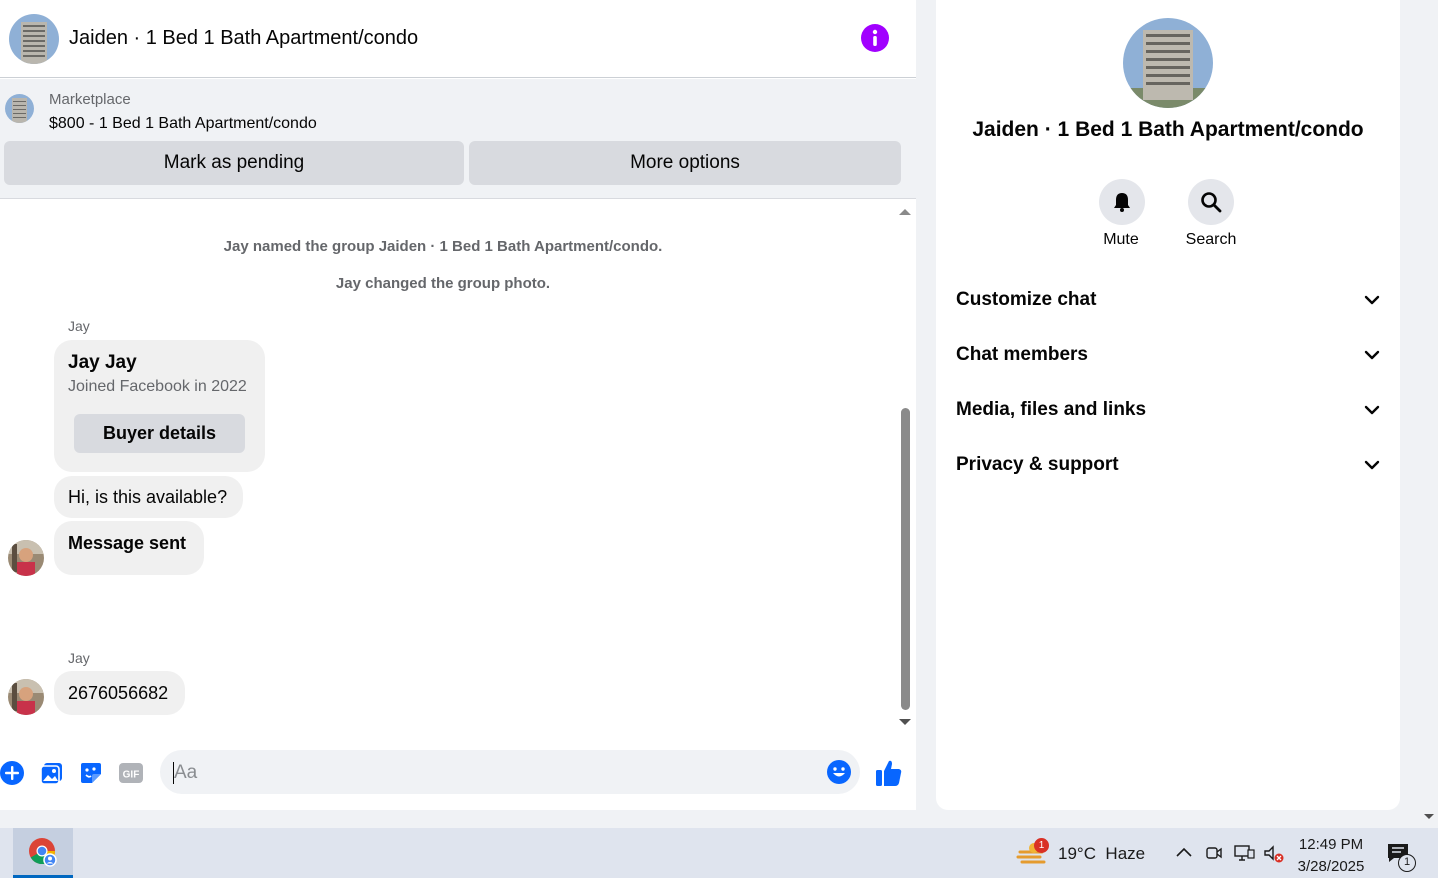 Image resolution: width=1438 pixels, height=878 pixels. I want to click on meet-now-icon, so click(1214, 853).